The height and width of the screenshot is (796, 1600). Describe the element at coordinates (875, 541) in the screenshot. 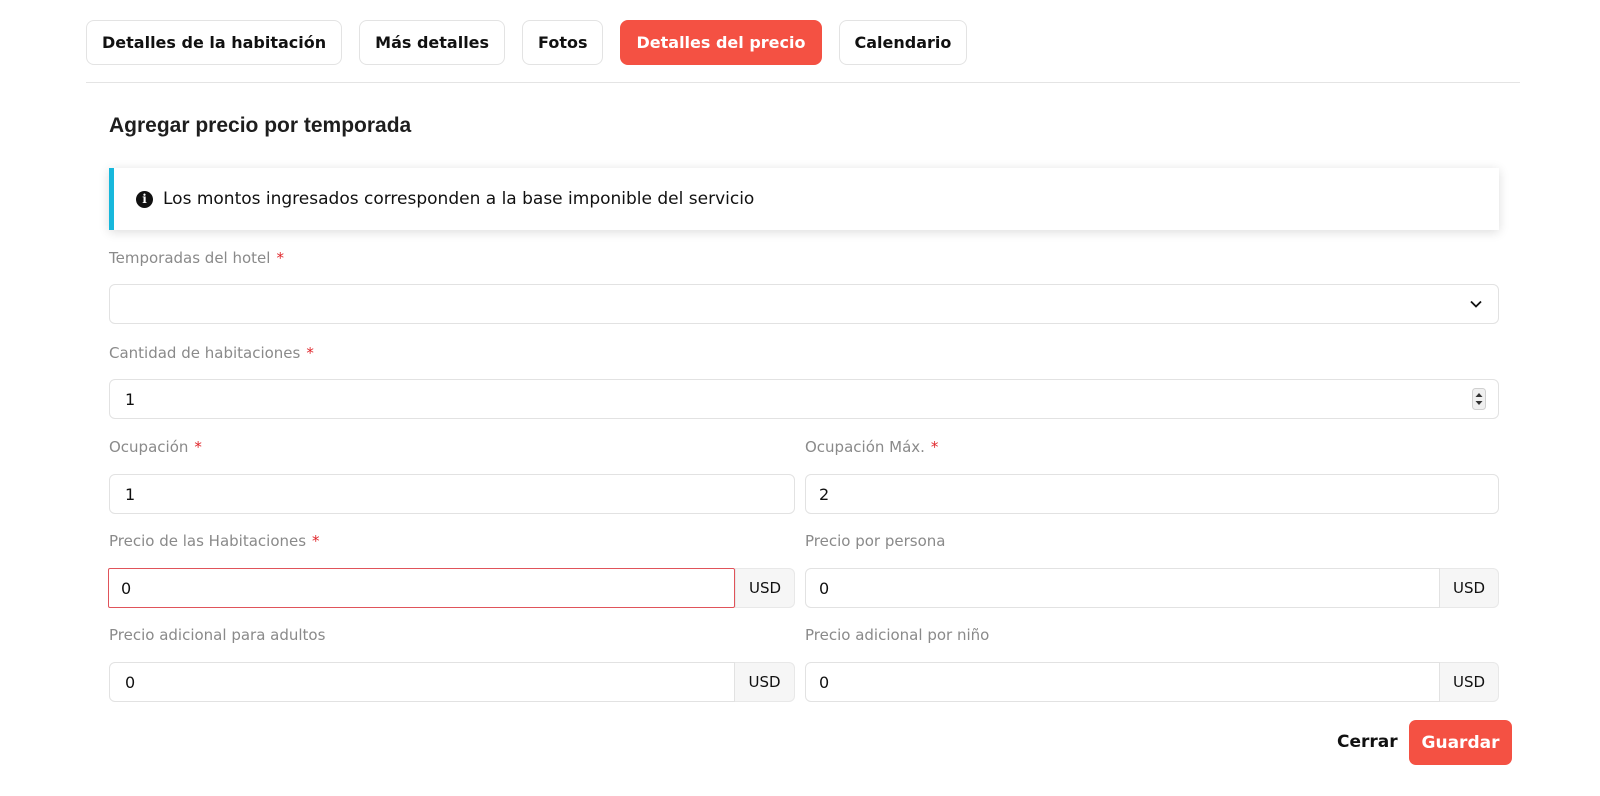

I see `price-per-person-label: Precio por persona` at that location.